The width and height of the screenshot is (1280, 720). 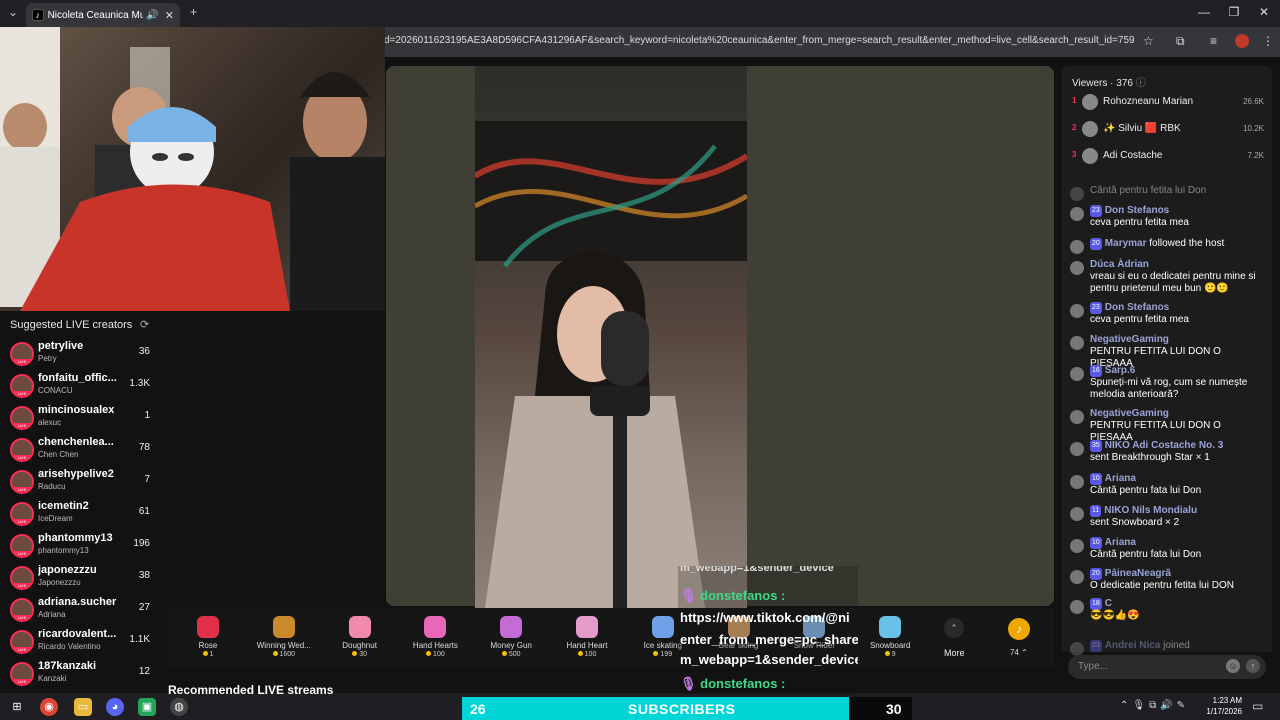 What do you see at coordinates (1150, 510) in the screenshot?
I see `chat-username: NIKO Nils Mondialu` at bounding box center [1150, 510].